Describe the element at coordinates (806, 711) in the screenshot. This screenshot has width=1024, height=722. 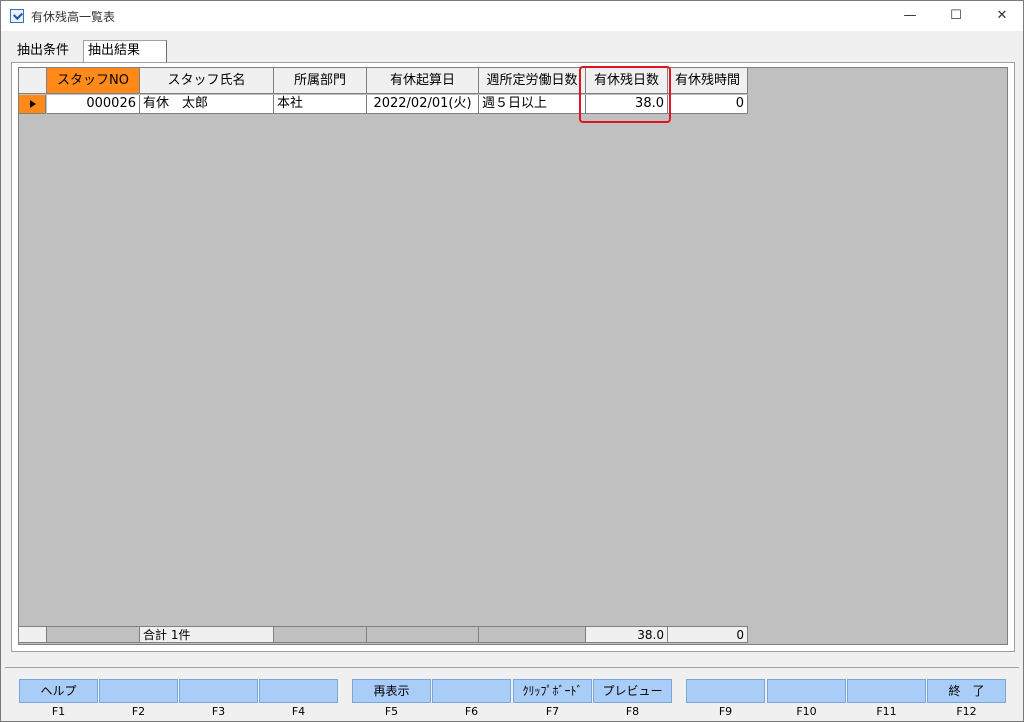
I see `f10-label: F10` at that location.